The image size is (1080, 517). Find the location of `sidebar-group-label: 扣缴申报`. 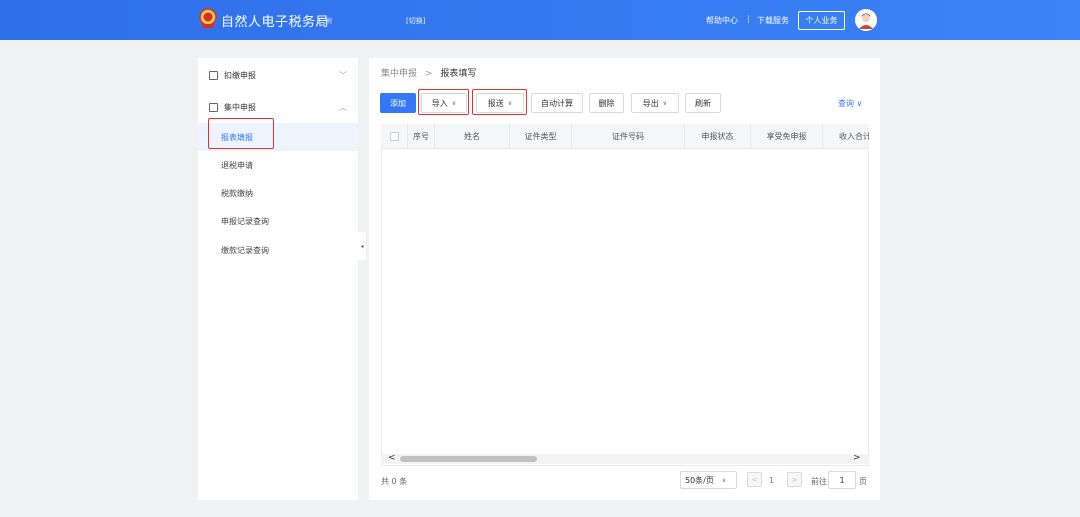

sidebar-group-label: 扣缴申报 is located at coordinates (240, 75).